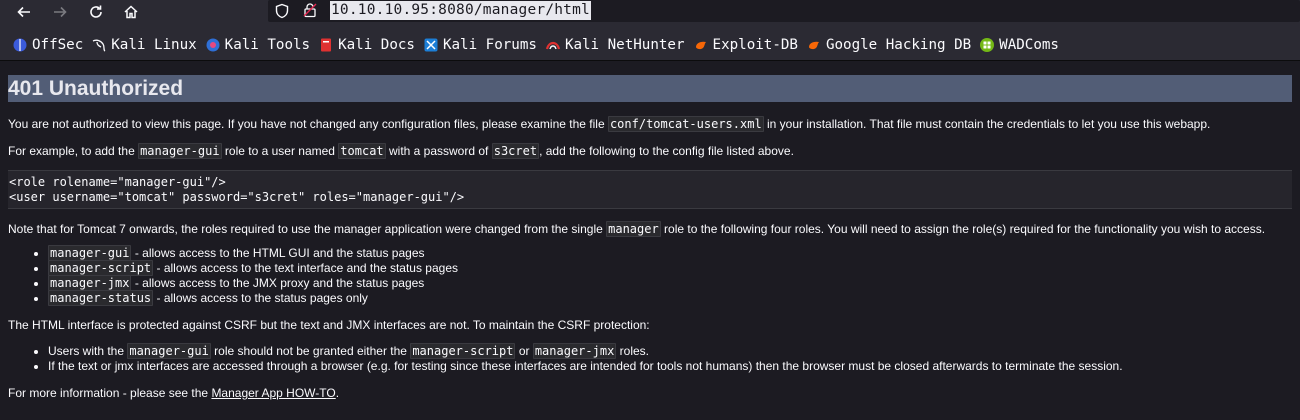 This screenshot has width=1300, height=420. I want to click on bookmark-label: OffSec, so click(58, 45).